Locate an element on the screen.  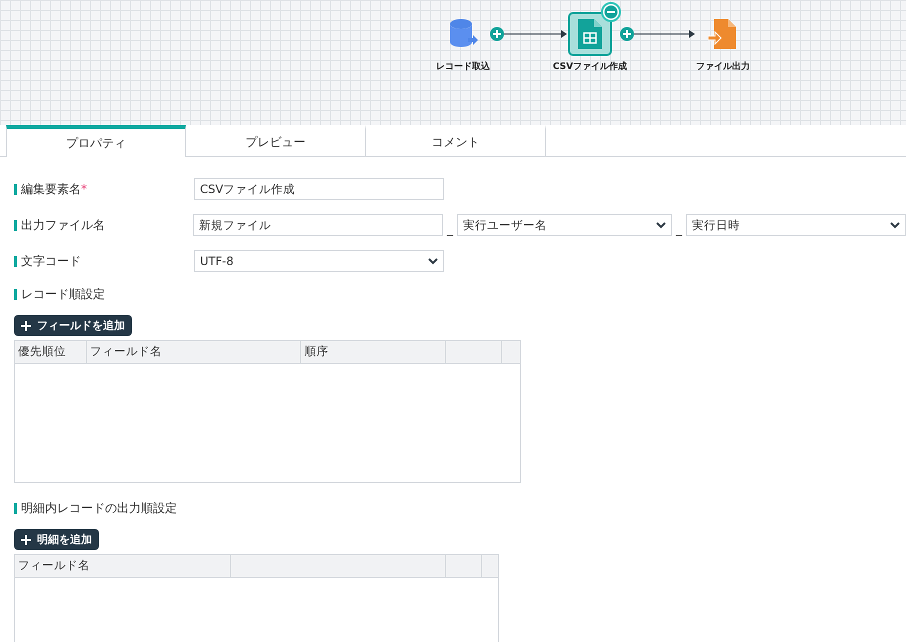
add-button: フィールドを追加 is located at coordinates (73, 325).